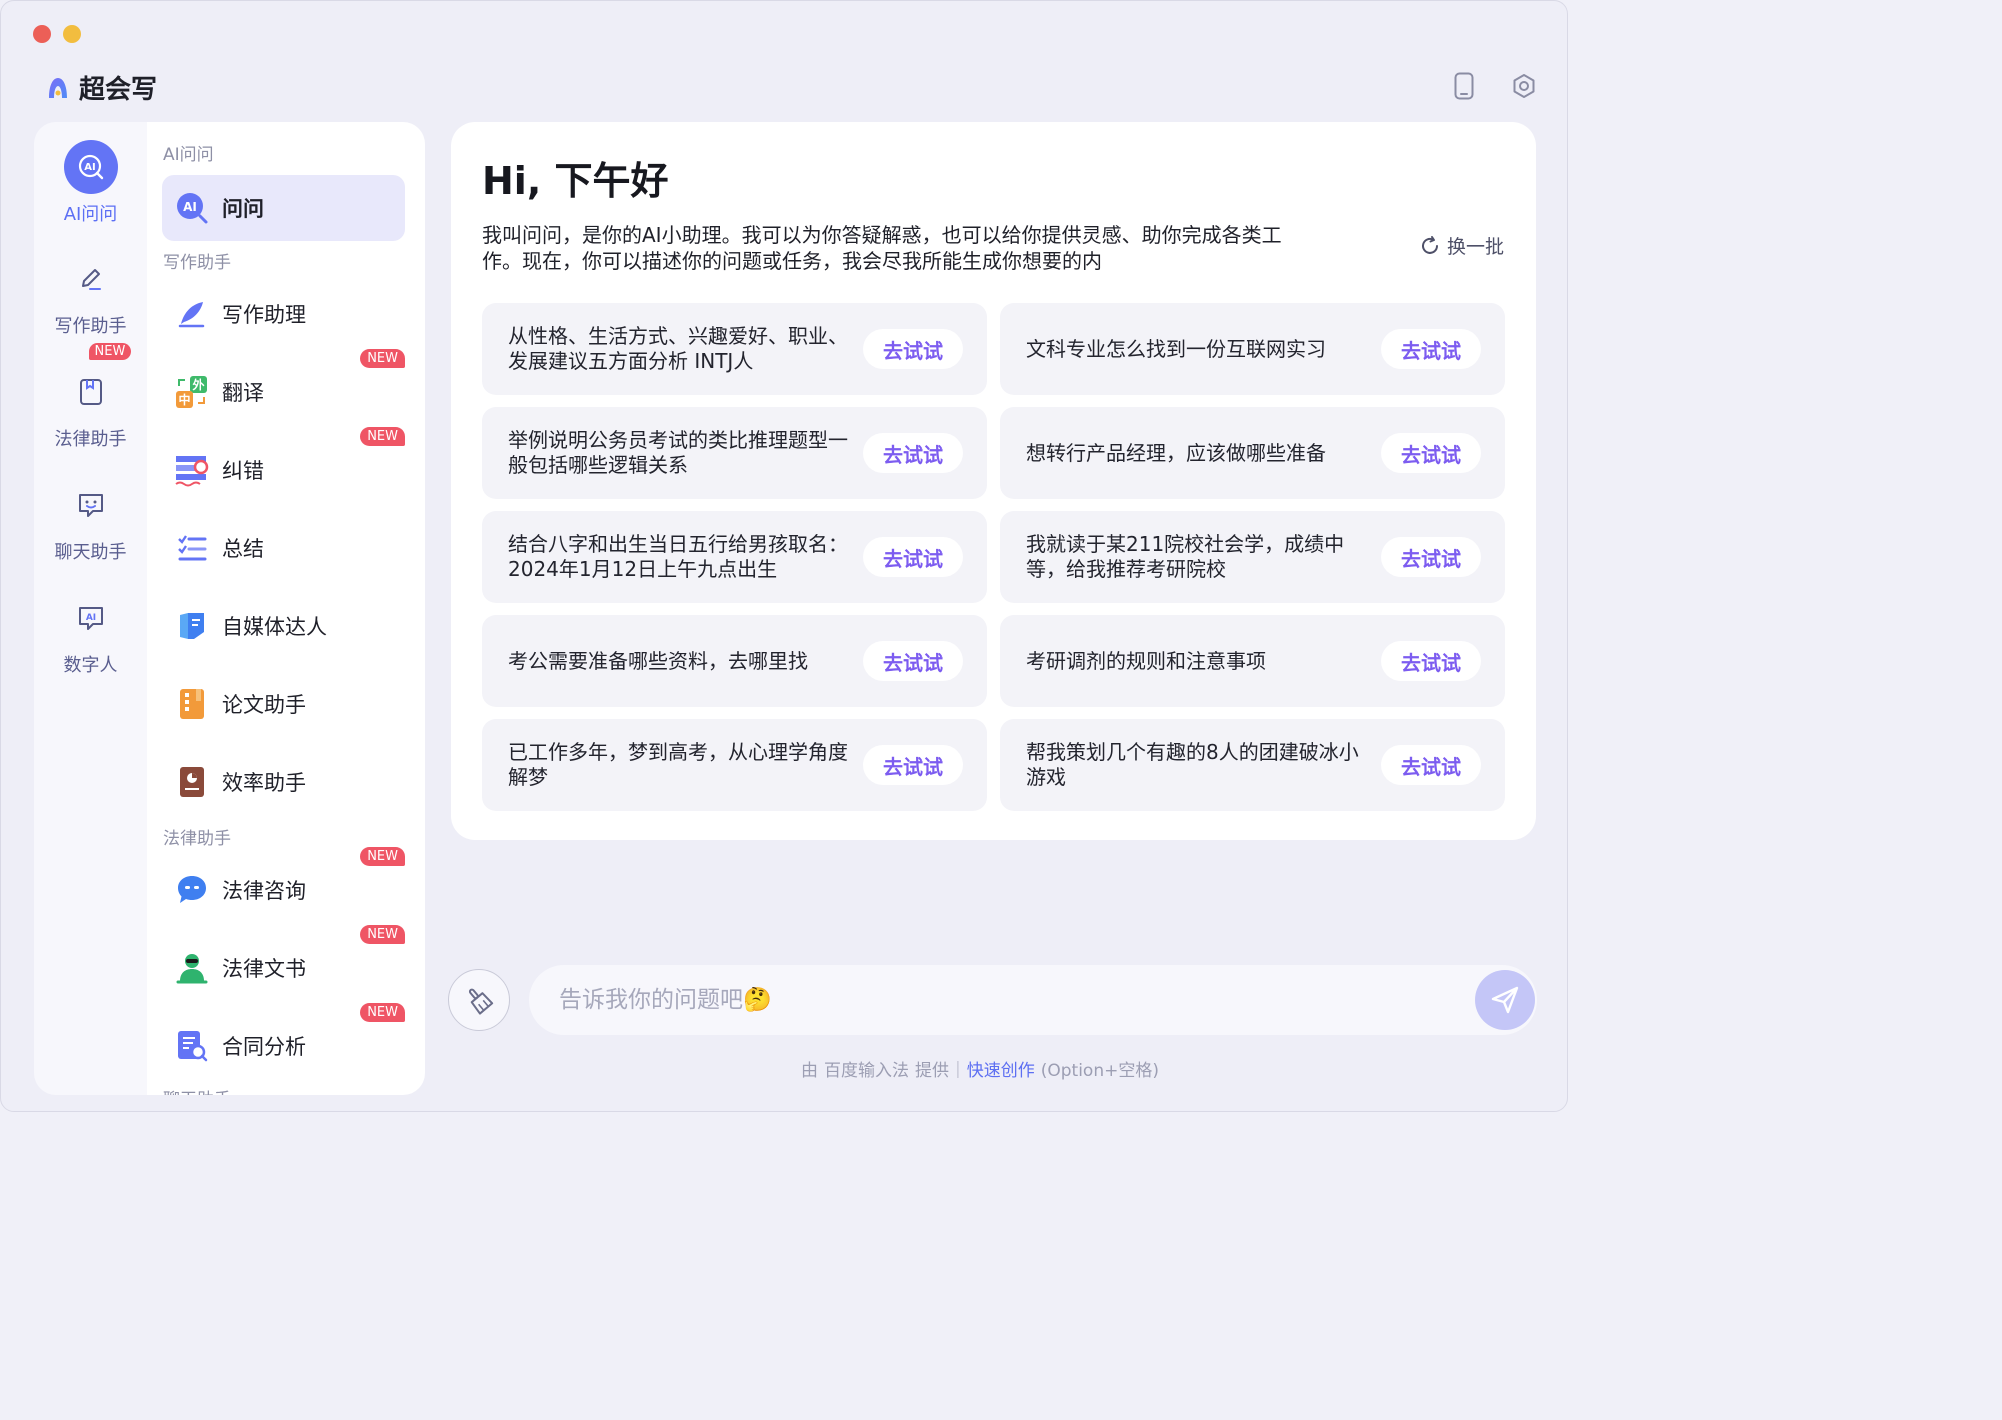 This screenshot has width=2002, height=1420. Describe the element at coordinates (188, 155) in the screenshot. I see `section-title-ai: AI问问` at that location.